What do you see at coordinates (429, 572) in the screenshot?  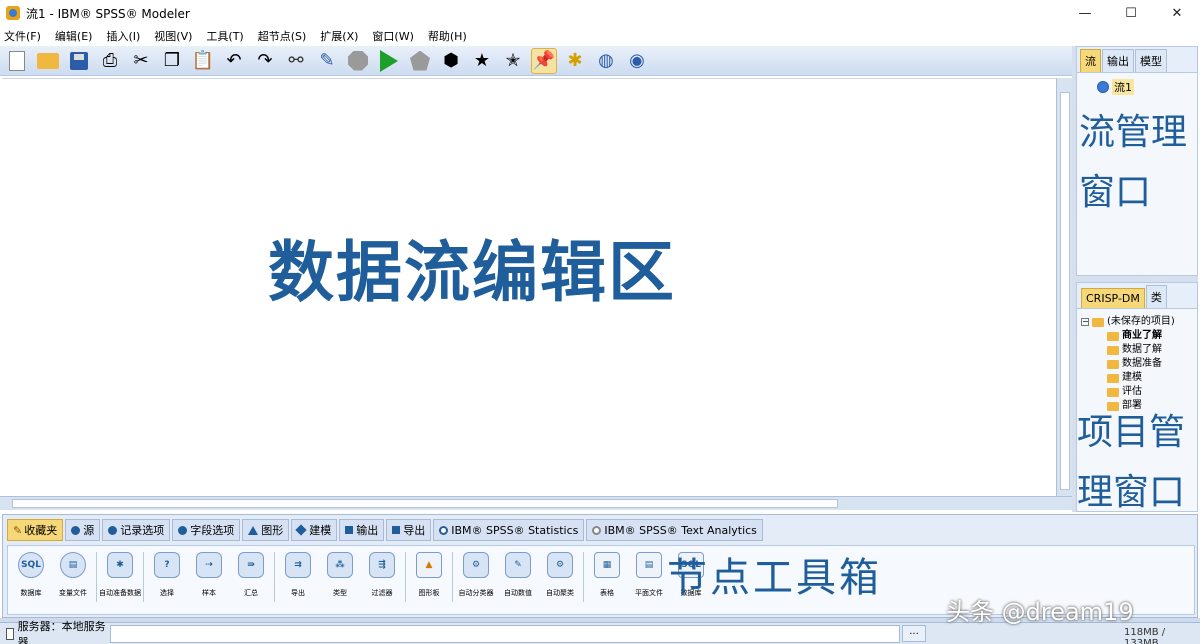 I see `node-graphboard: ▲ 图形板` at bounding box center [429, 572].